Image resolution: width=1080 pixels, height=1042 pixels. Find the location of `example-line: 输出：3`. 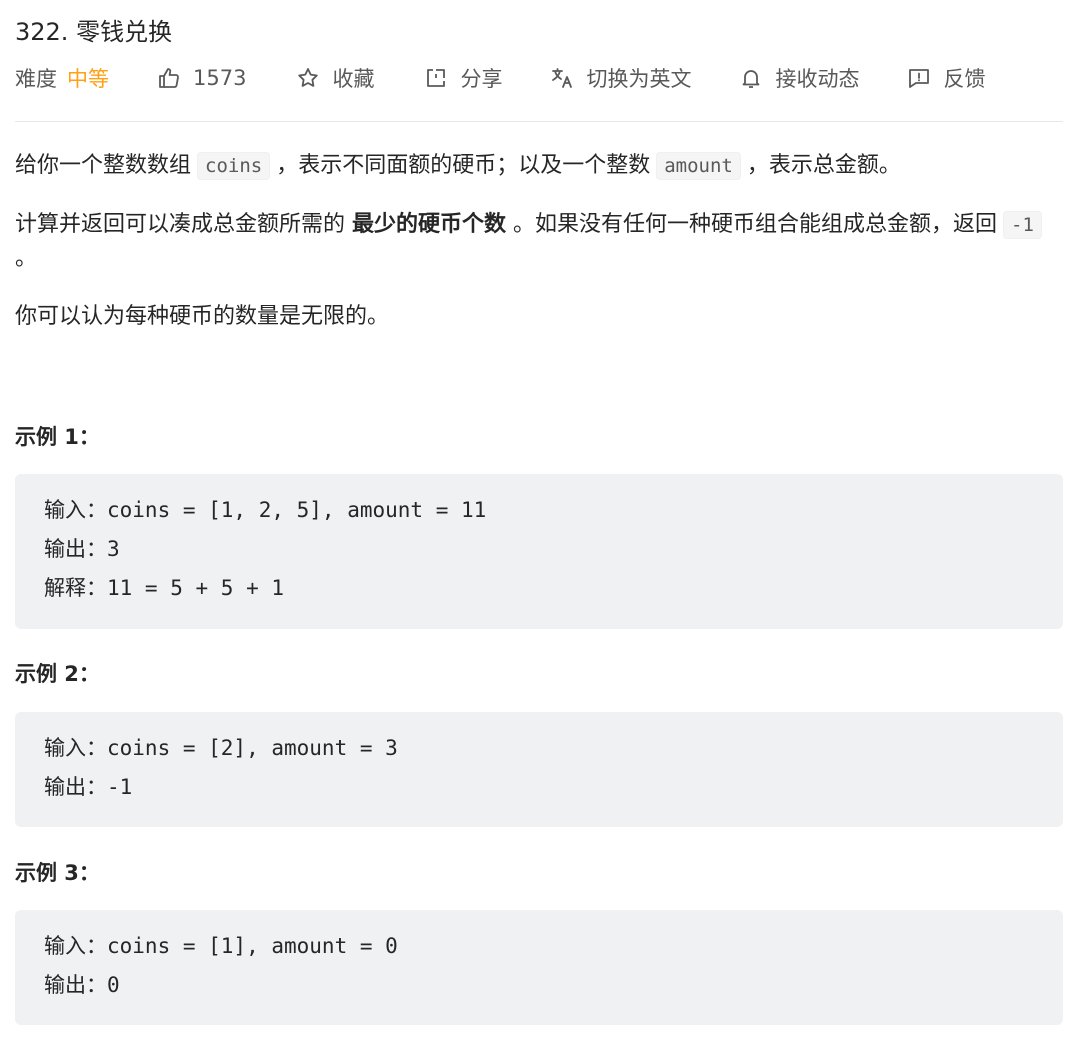

example-line: 输出：3 is located at coordinates (82, 549).